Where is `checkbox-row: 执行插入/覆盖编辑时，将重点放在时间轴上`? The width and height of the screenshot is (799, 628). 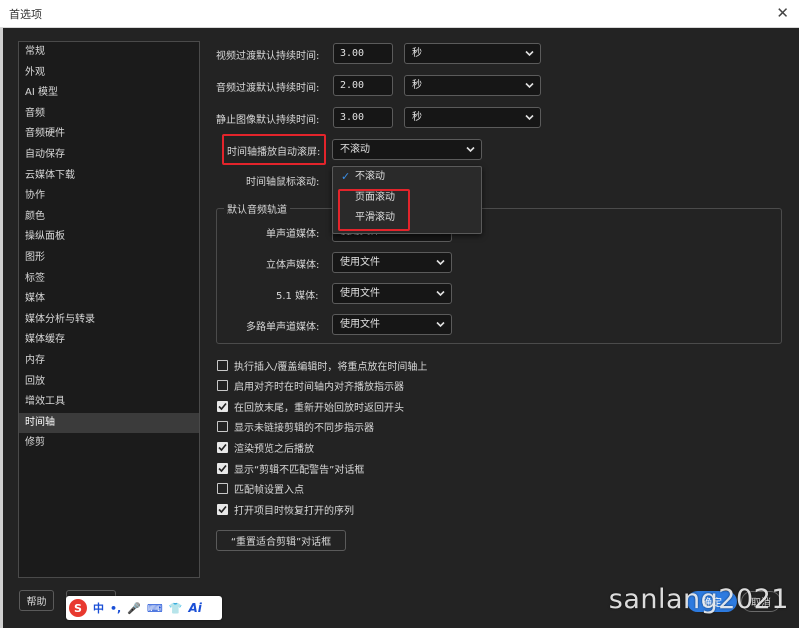
checkbox-row: 执行插入/覆盖编辑时，将重点放在时间轴上 is located at coordinates (322, 365).